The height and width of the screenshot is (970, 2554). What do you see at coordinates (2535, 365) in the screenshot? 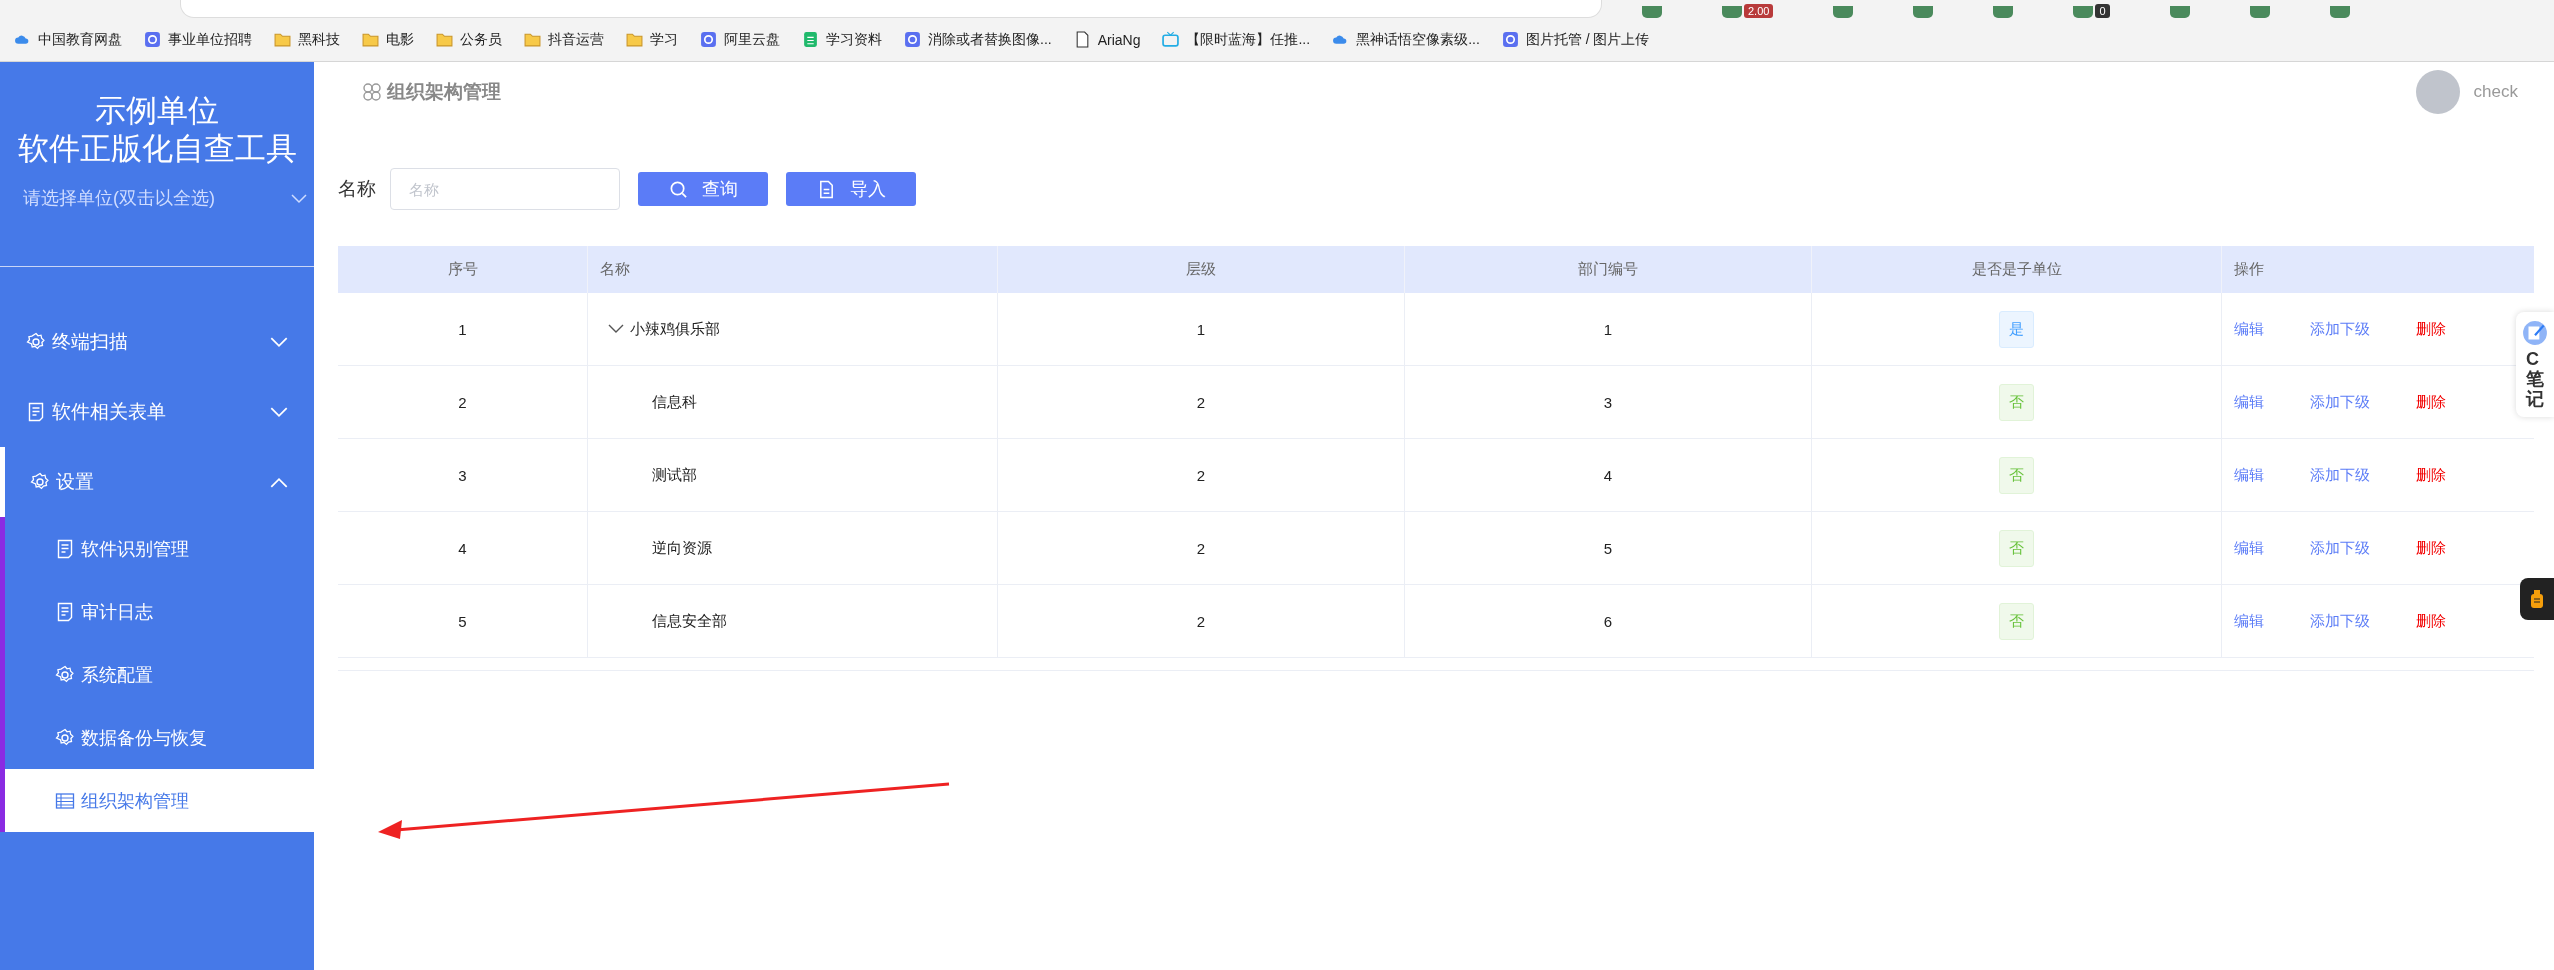
I see `notes-widget: C笔记` at bounding box center [2535, 365].